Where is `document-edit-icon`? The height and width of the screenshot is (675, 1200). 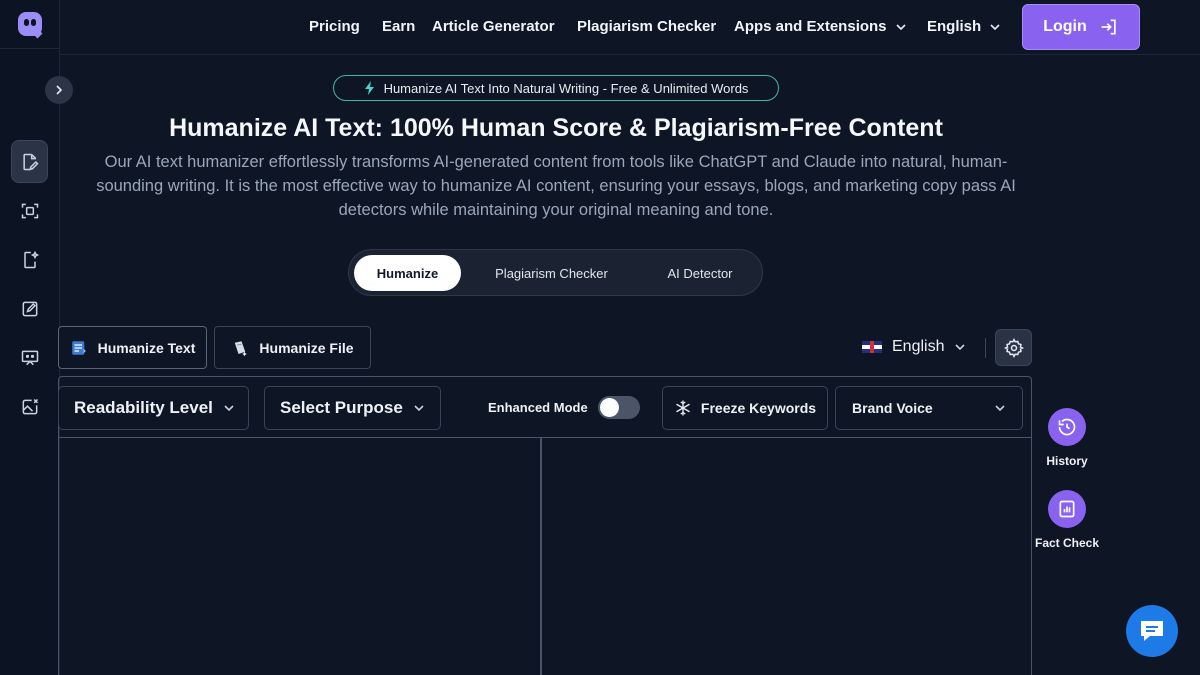
document-edit-icon is located at coordinates (30, 162).